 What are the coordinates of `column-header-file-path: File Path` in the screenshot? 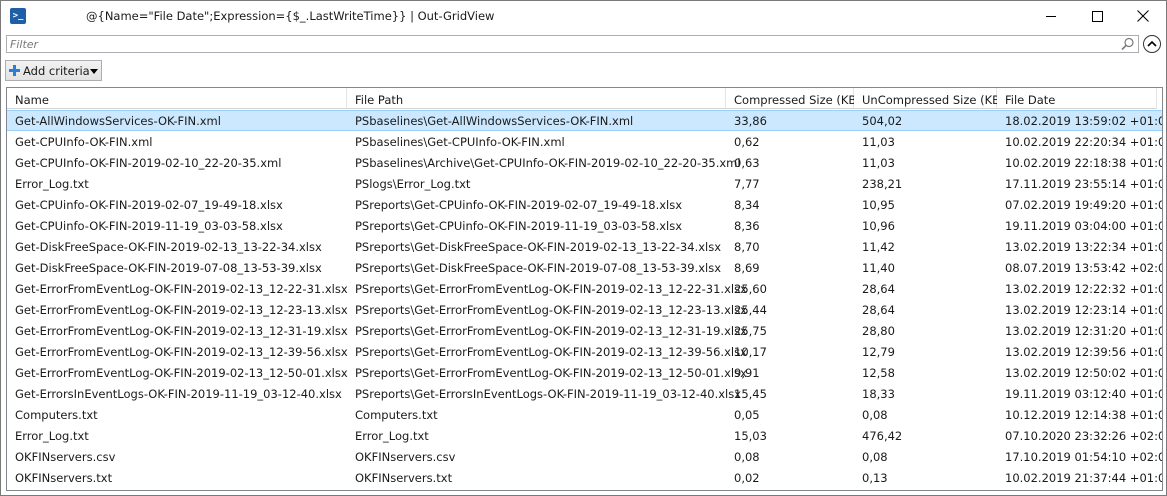 It's located at (536, 98).